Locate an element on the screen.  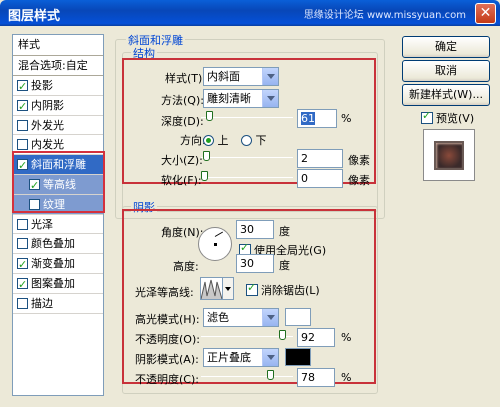
style-item-label: 内阴影 is located at coordinates (47, 105).